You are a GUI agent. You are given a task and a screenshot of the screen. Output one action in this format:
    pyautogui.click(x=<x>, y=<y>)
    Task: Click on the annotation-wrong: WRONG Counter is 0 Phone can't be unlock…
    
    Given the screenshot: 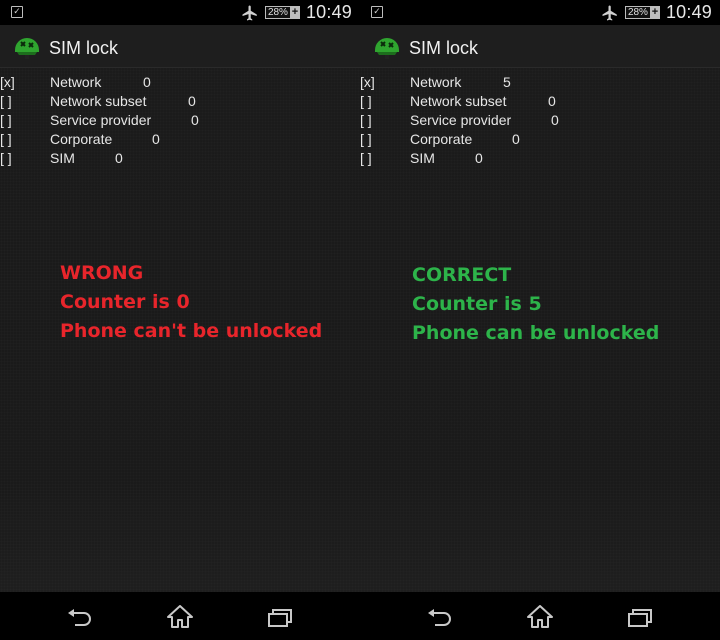 What is the action you would take?
    pyautogui.click(x=191, y=302)
    